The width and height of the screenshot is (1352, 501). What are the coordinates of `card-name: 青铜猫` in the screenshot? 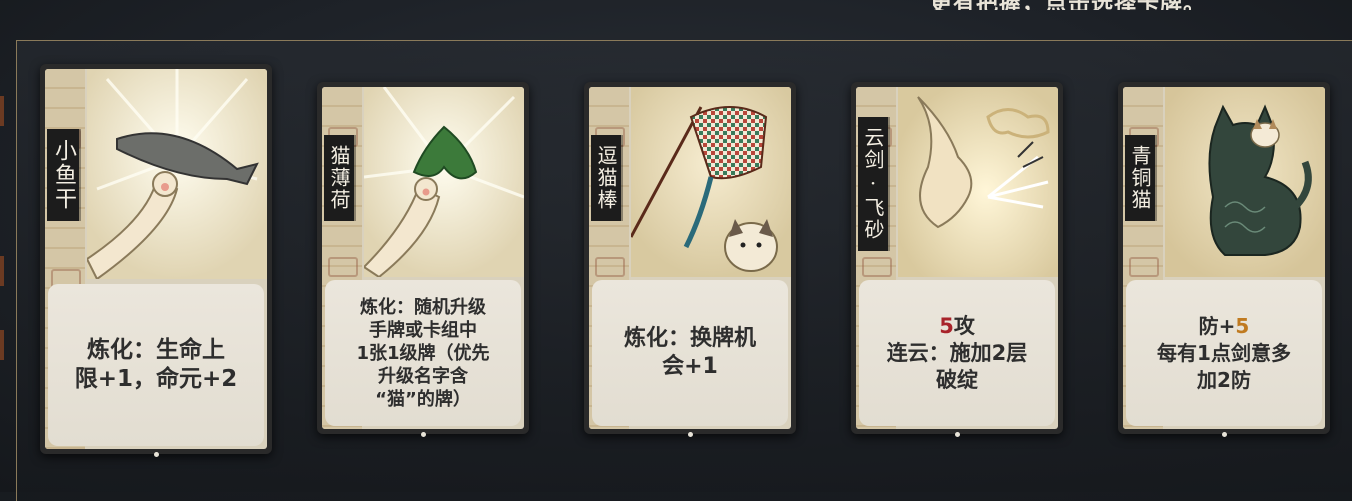 It's located at (1140, 178).